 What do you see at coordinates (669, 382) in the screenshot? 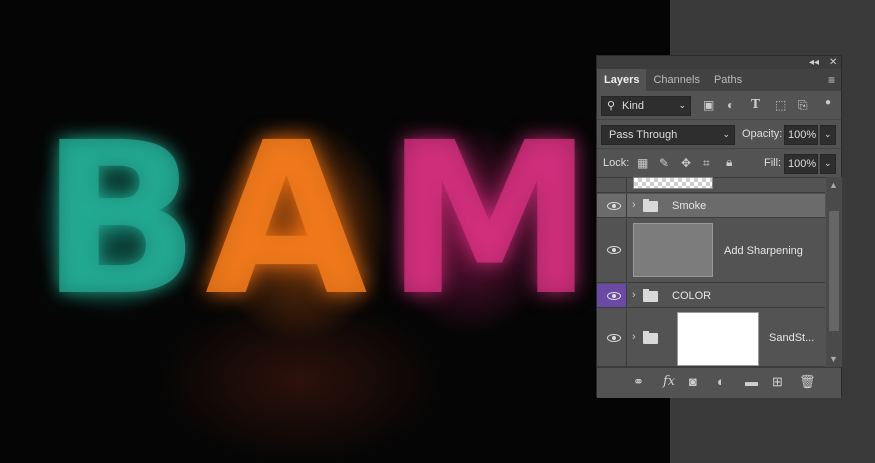
I see `fx-icon: fx` at bounding box center [669, 382].